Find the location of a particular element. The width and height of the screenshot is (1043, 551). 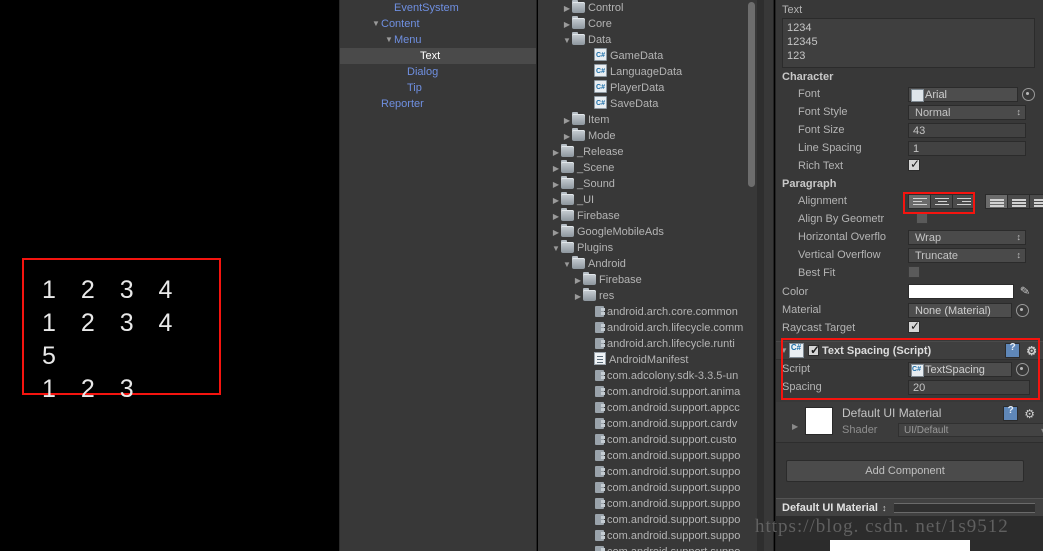

chevron-right-icon: ▶ is located at coordinates (795, 426).